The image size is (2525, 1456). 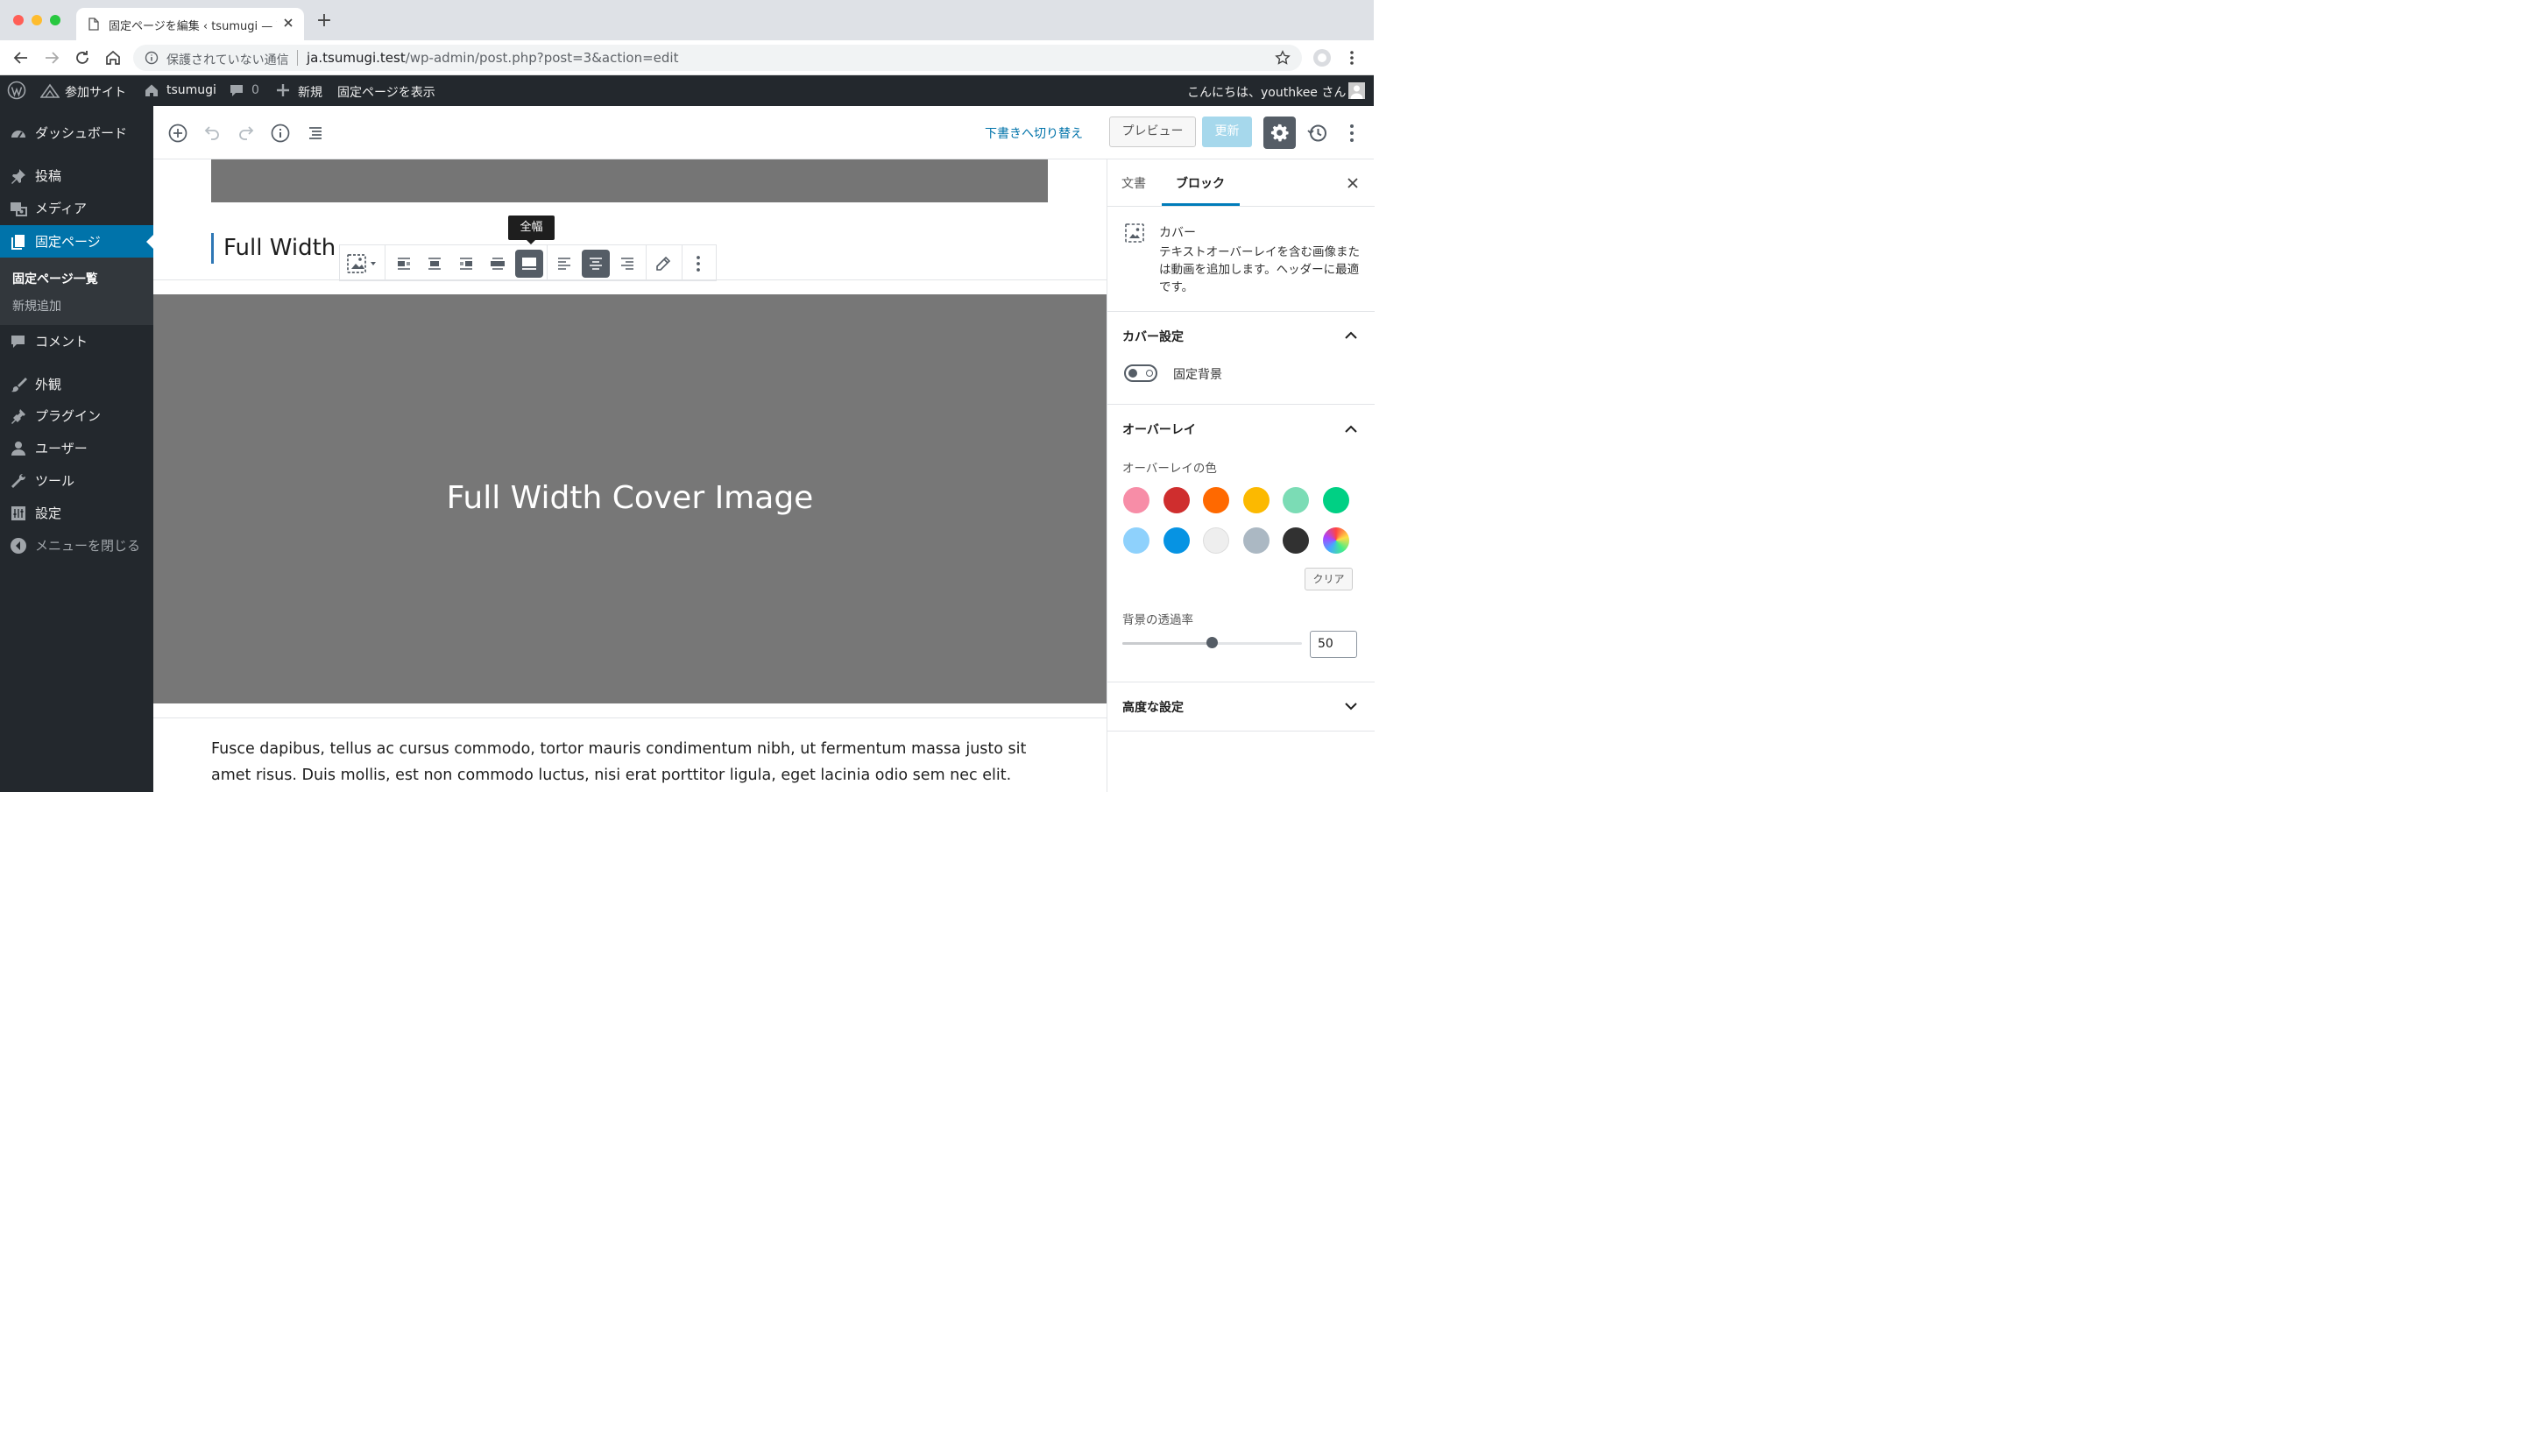 What do you see at coordinates (1212, 642) in the screenshot?
I see `opacity-slider-thumb` at bounding box center [1212, 642].